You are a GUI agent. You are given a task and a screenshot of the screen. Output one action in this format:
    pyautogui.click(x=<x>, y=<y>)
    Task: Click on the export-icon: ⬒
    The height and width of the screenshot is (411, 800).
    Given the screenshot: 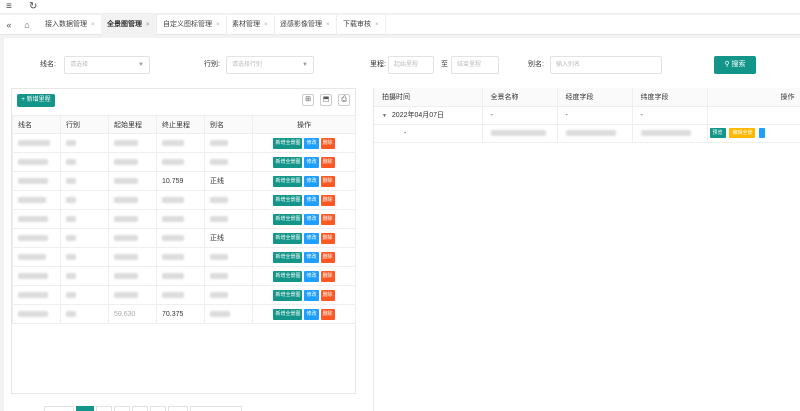 What is the action you would take?
    pyautogui.click(x=326, y=100)
    